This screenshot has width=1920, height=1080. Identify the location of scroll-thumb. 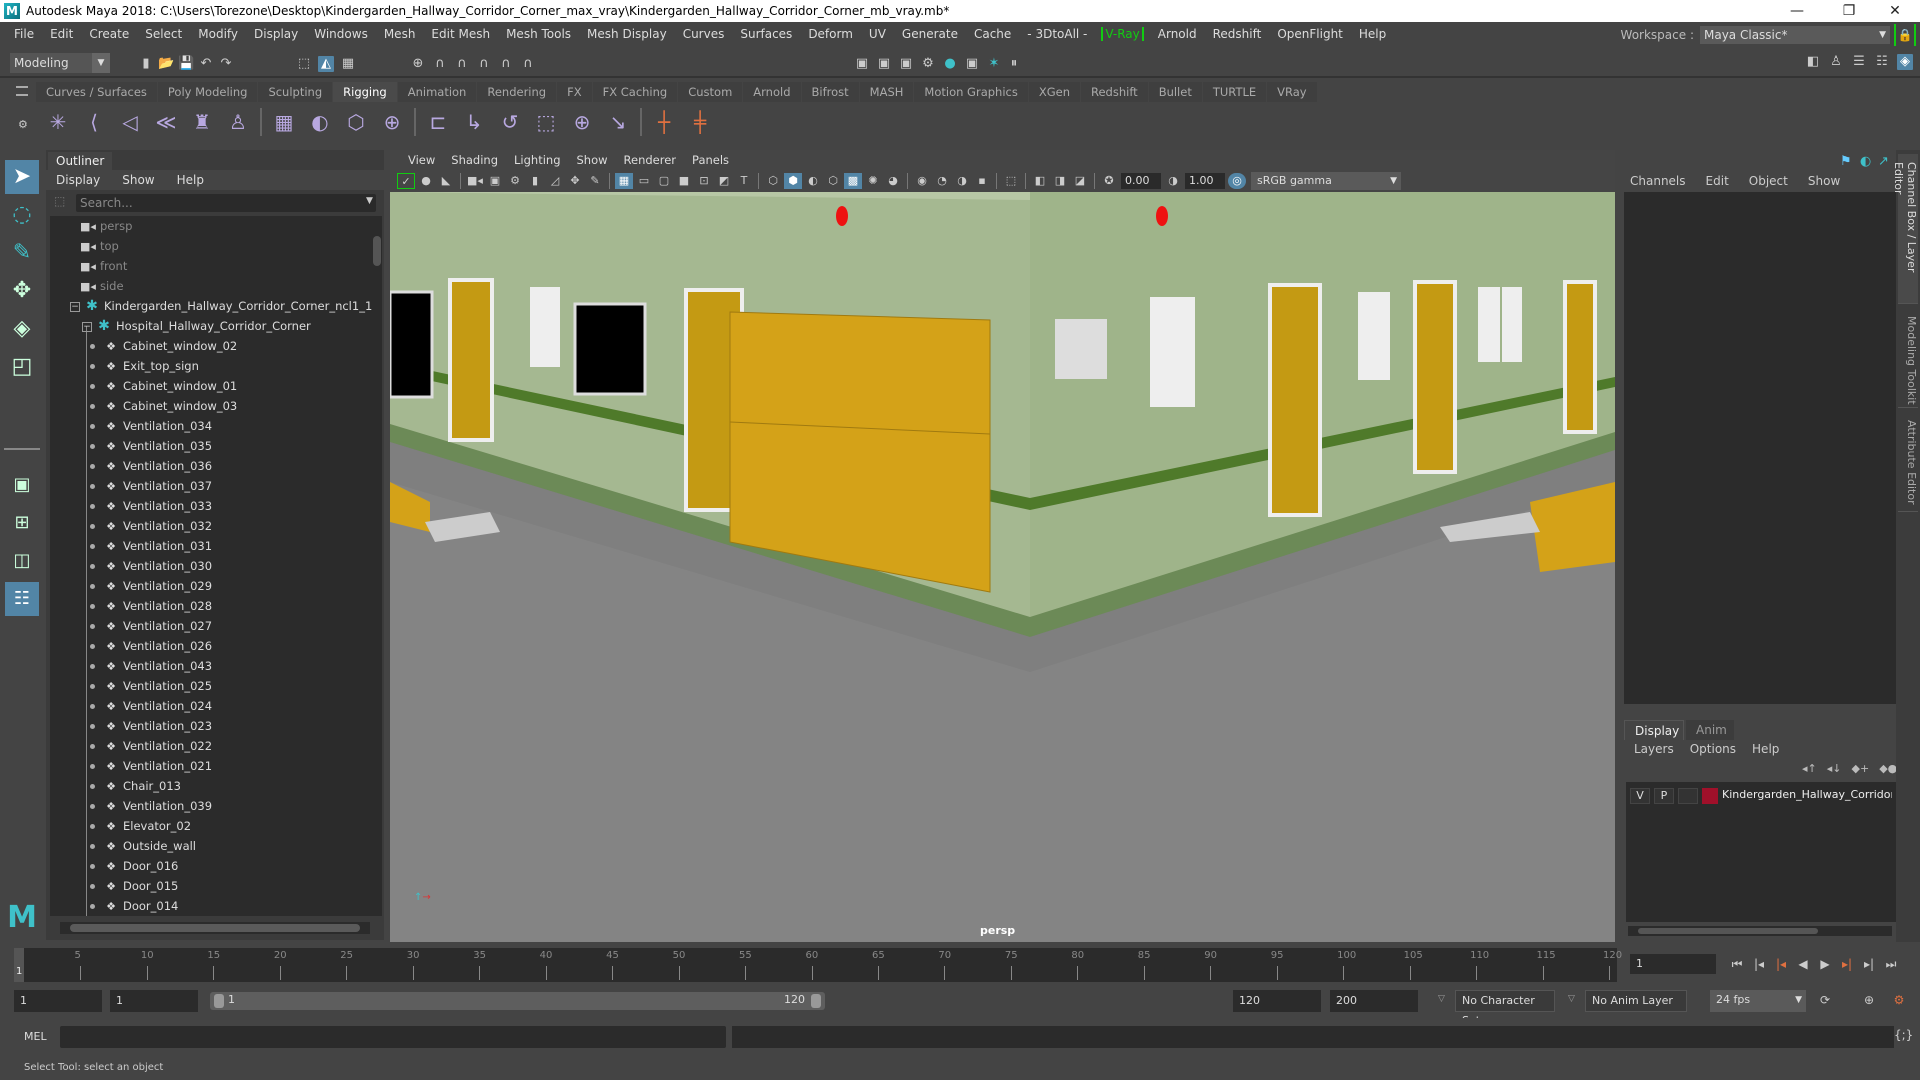
(1728, 931).